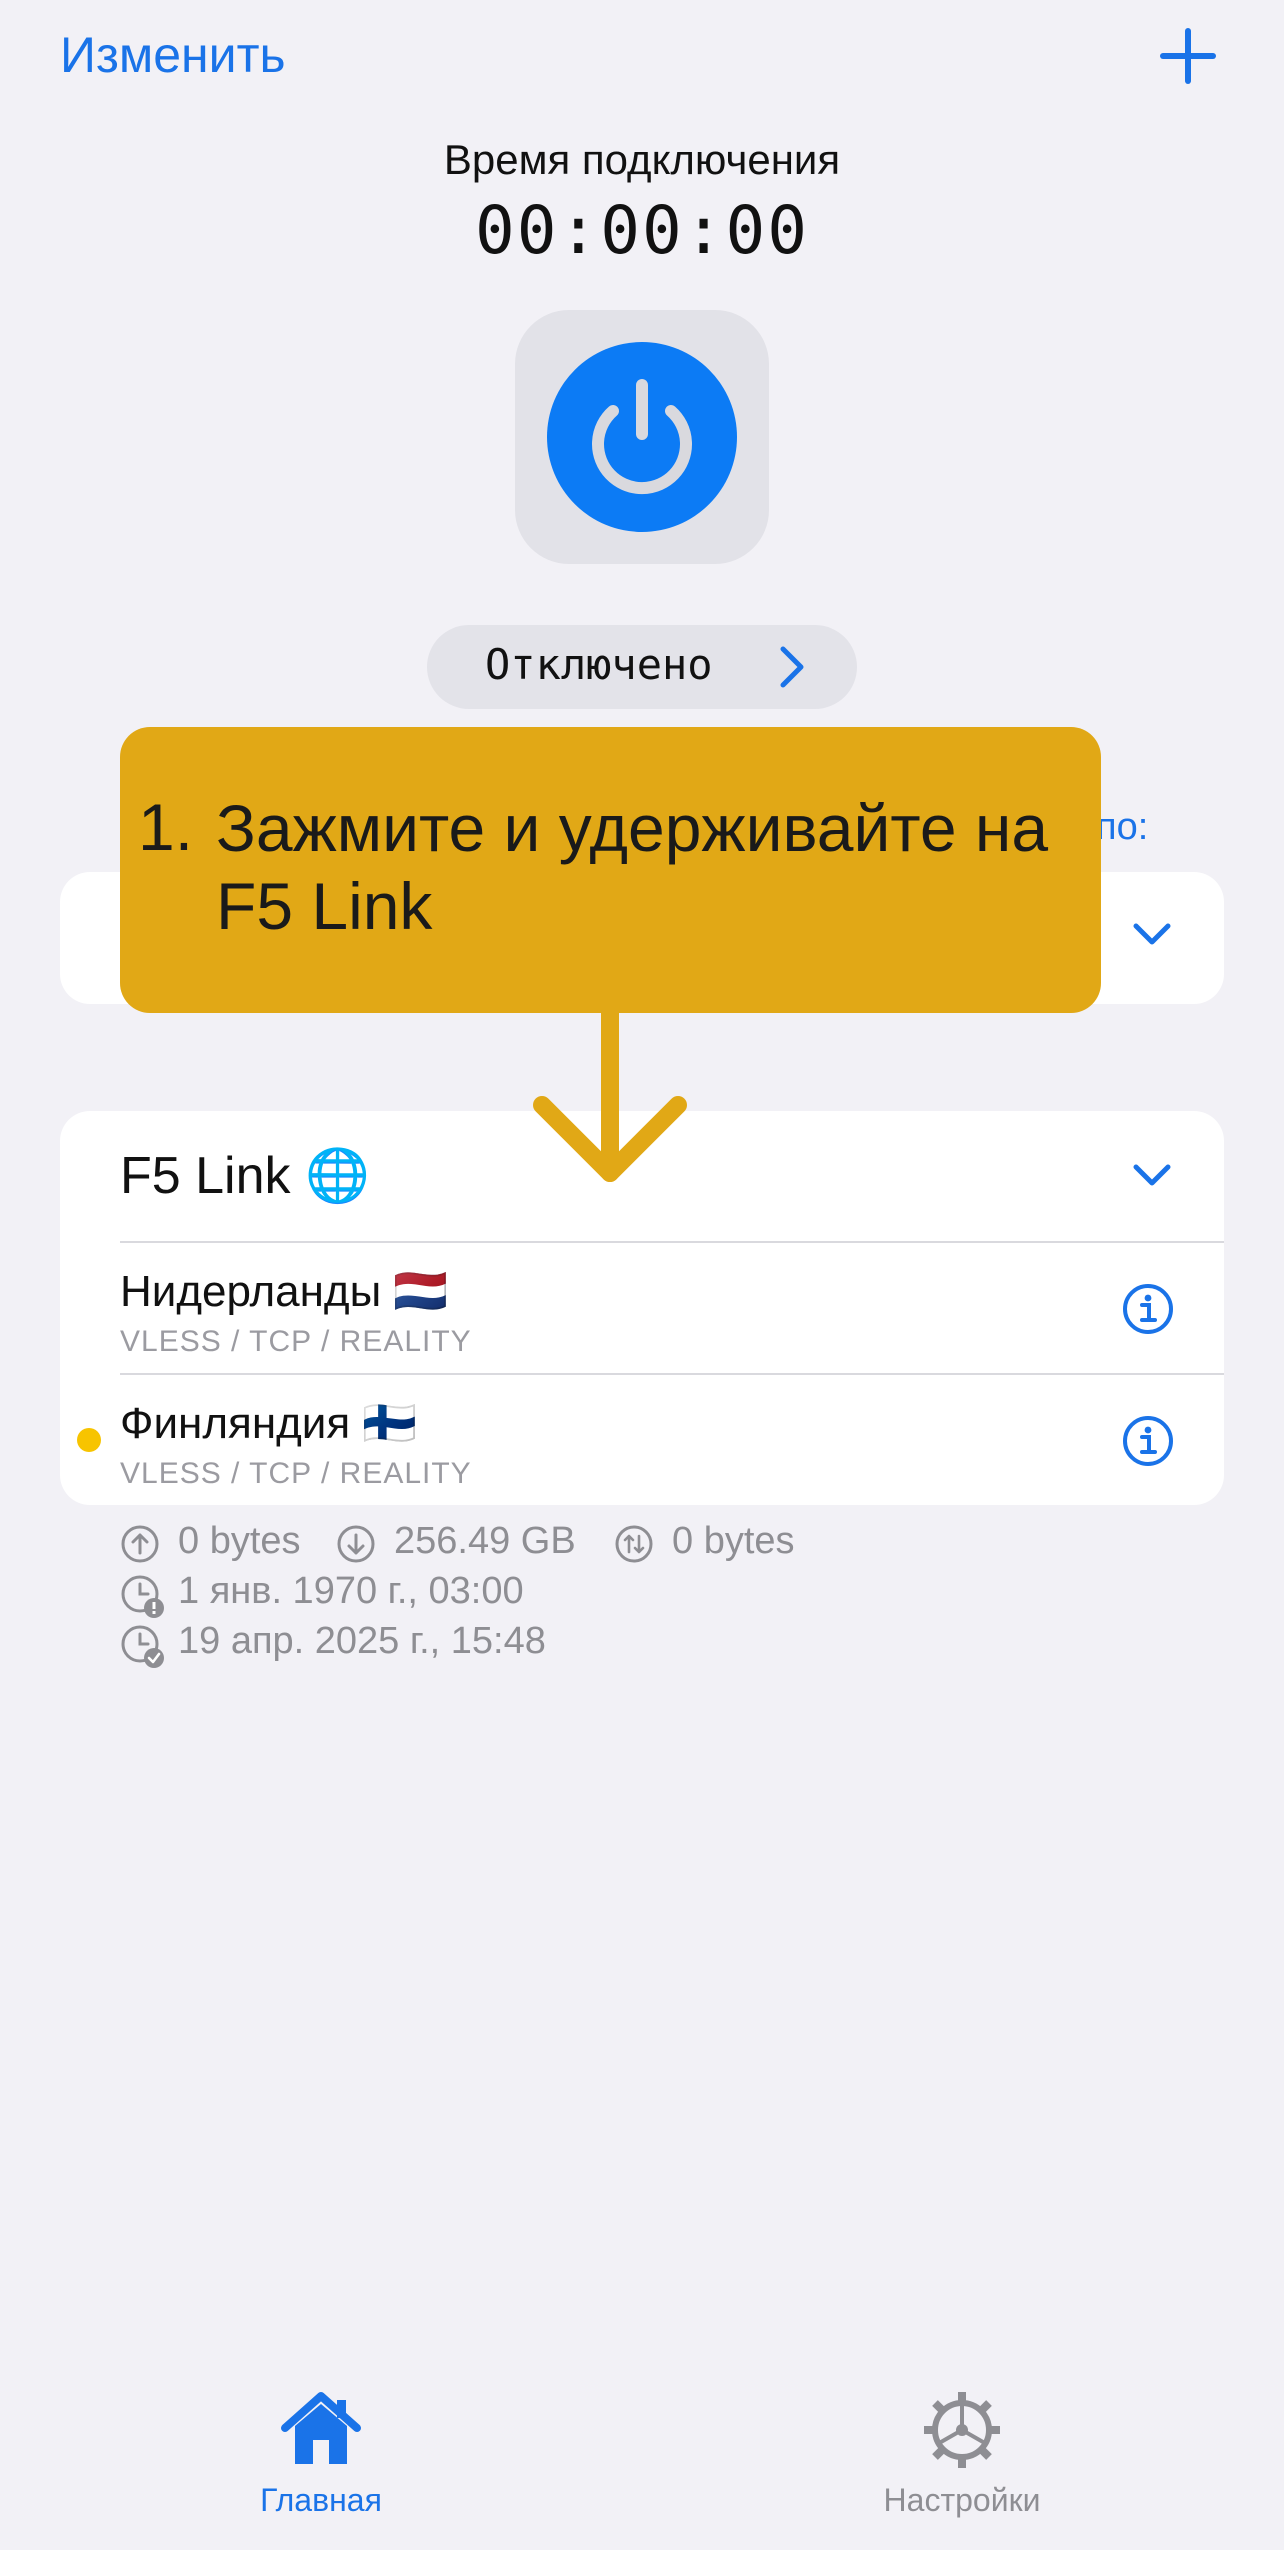 The height and width of the screenshot is (2550, 1284). What do you see at coordinates (642, 1440) in the screenshot?
I see `server-row-finland: Финляндия 🇫🇮 VLESS / TCP / REALITY` at bounding box center [642, 1440].